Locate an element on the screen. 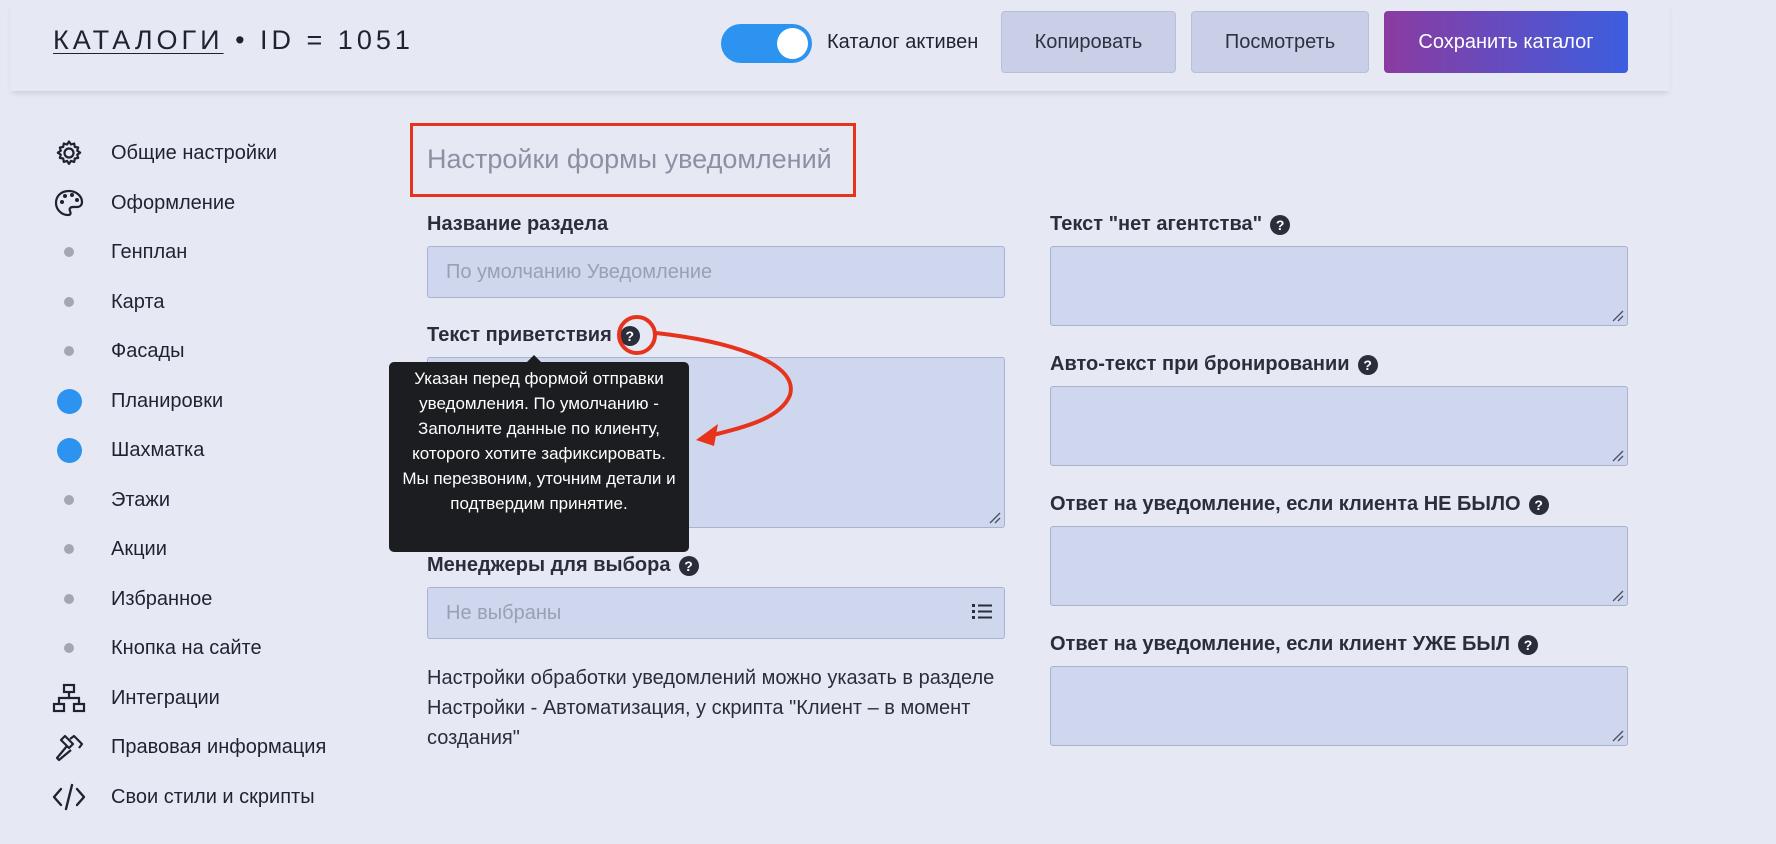 The image size is (1776, 844). gear-icon is located at coordinates (69, 153).